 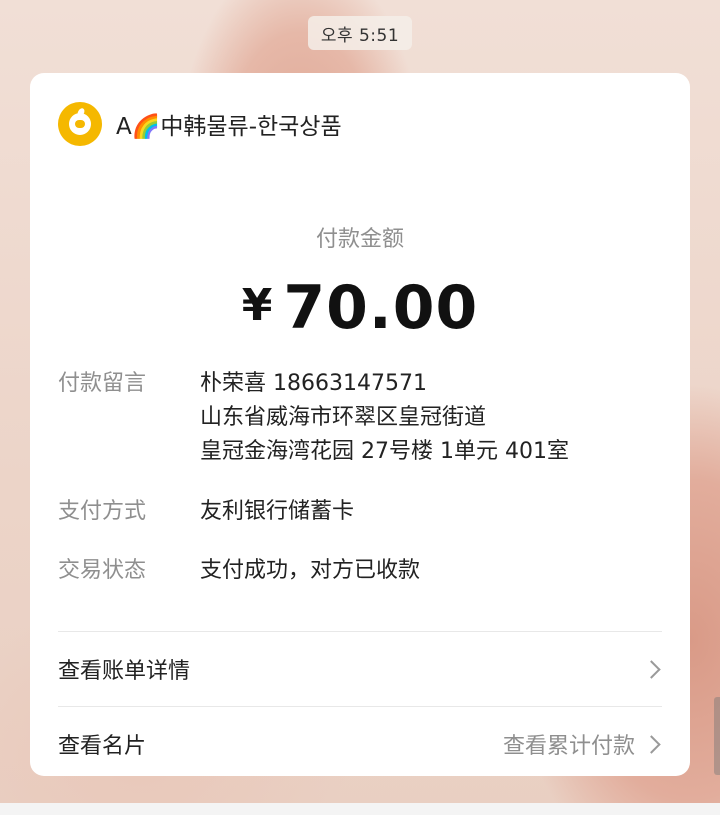 What do you see at coordinates (102, 570) in the screenshot?
I see `detail-label-status: 交易状态` at bounding box center [102, 570].